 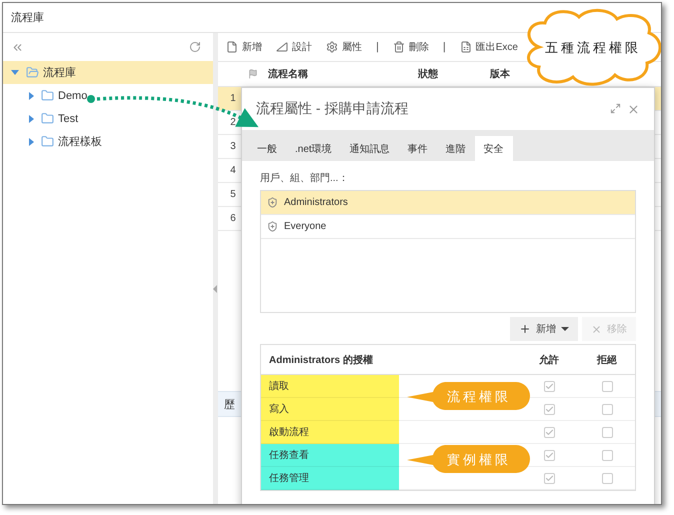 What do you see at coordinates (233, 218) in the screenshot?
I see `row-number: 6` at bounding box center [233, 218].